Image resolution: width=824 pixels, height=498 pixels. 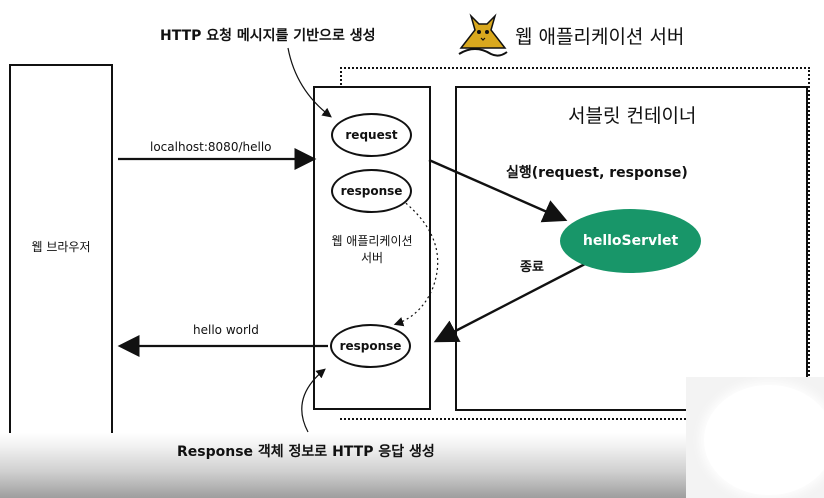 I want to click on was-inner-label-line2: 서버, so click(x=372, y=258).